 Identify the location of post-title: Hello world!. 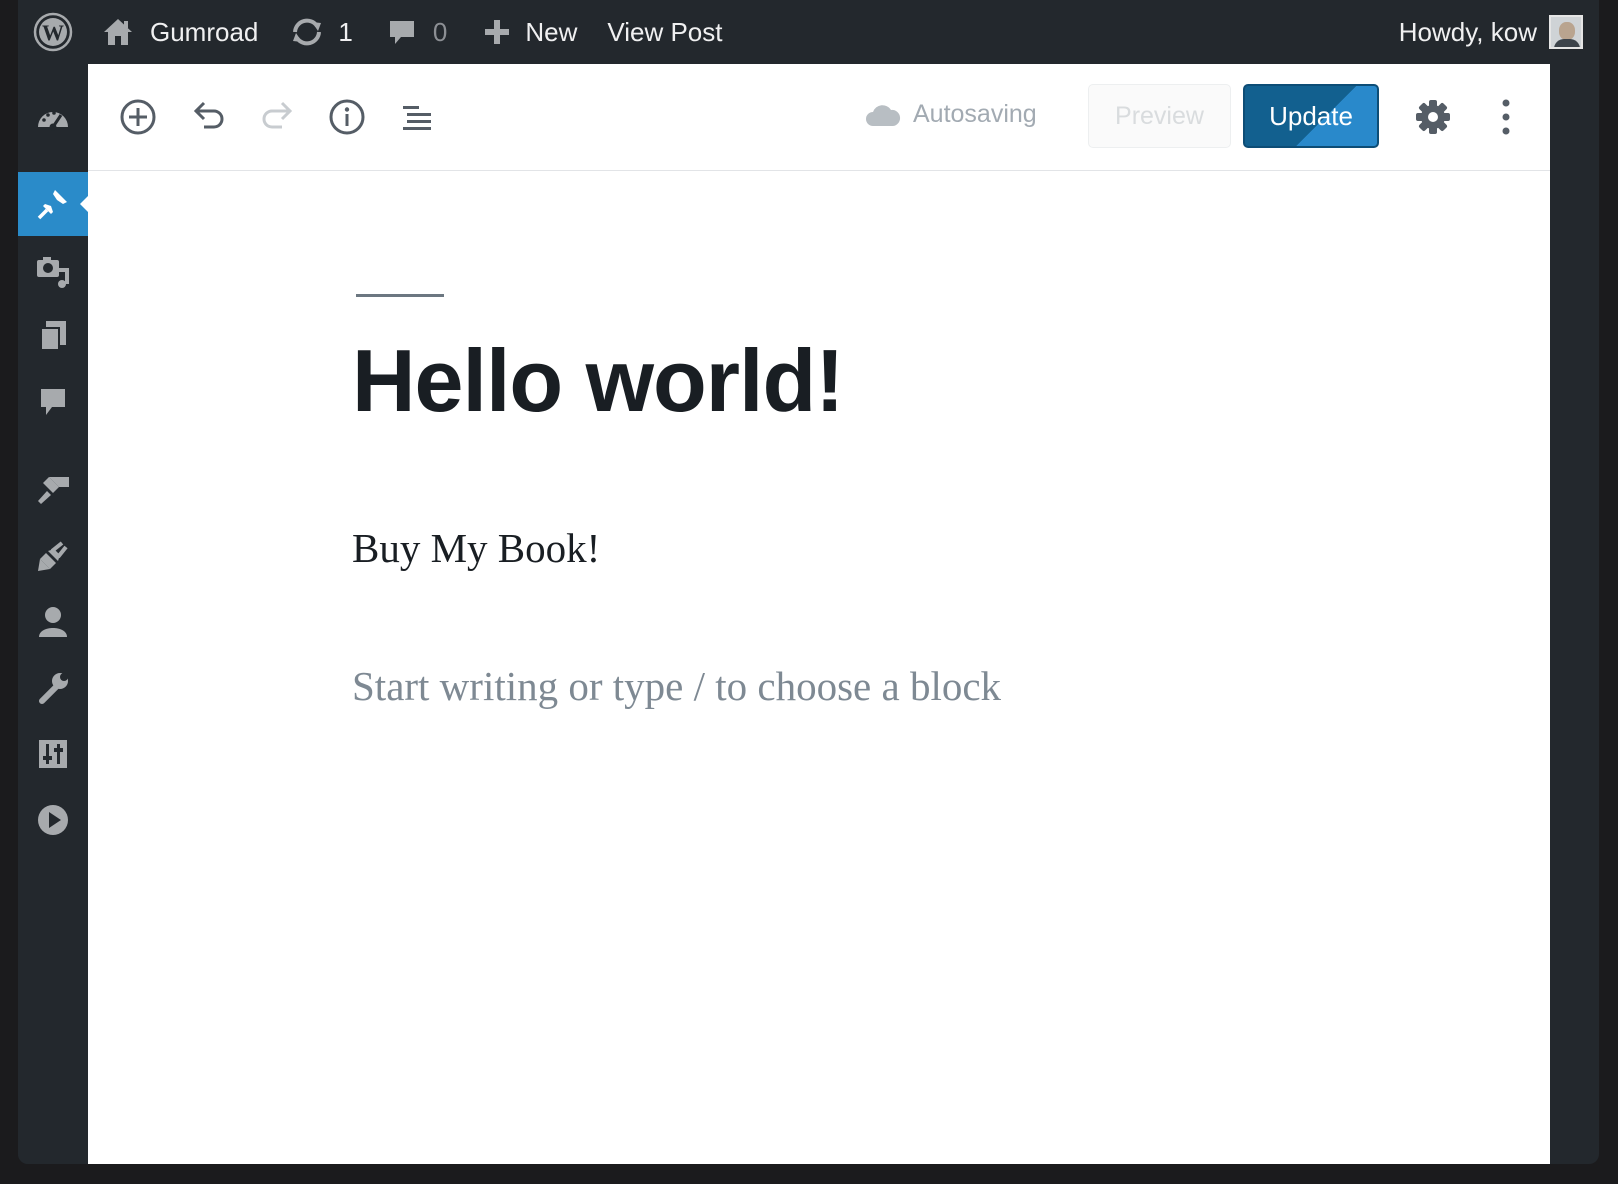
(598, 381).